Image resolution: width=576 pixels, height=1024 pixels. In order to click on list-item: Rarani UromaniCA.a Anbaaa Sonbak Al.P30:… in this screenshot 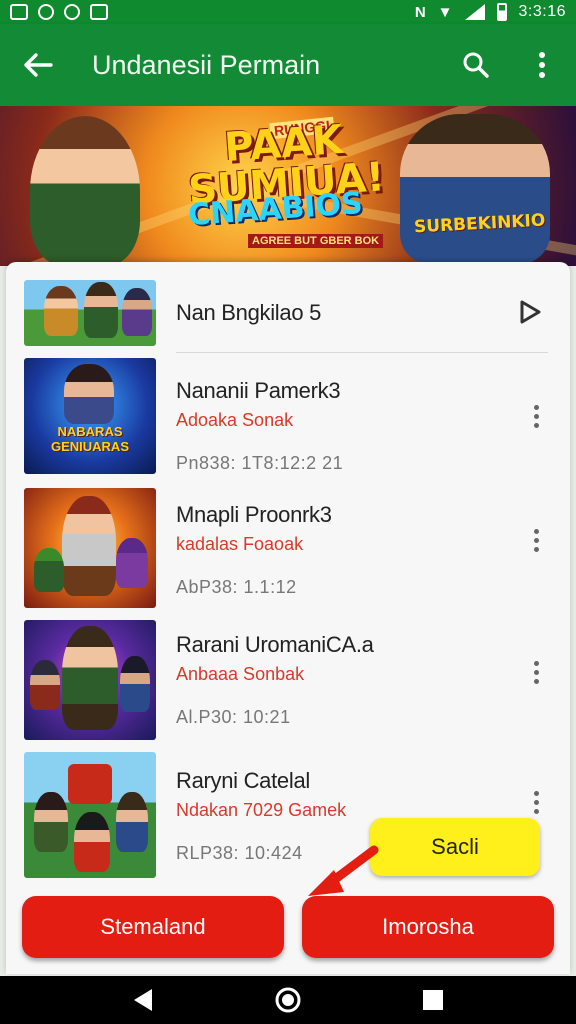, I will do `click(290, 680)`.